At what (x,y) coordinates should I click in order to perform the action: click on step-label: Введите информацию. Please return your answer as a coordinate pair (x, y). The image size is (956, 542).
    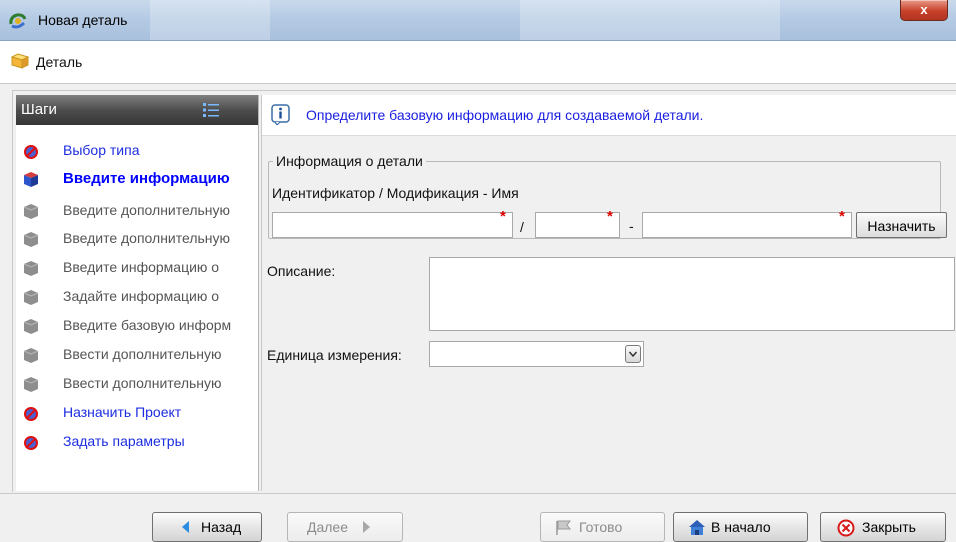
    Looking at the image, I should click on (146, 178).